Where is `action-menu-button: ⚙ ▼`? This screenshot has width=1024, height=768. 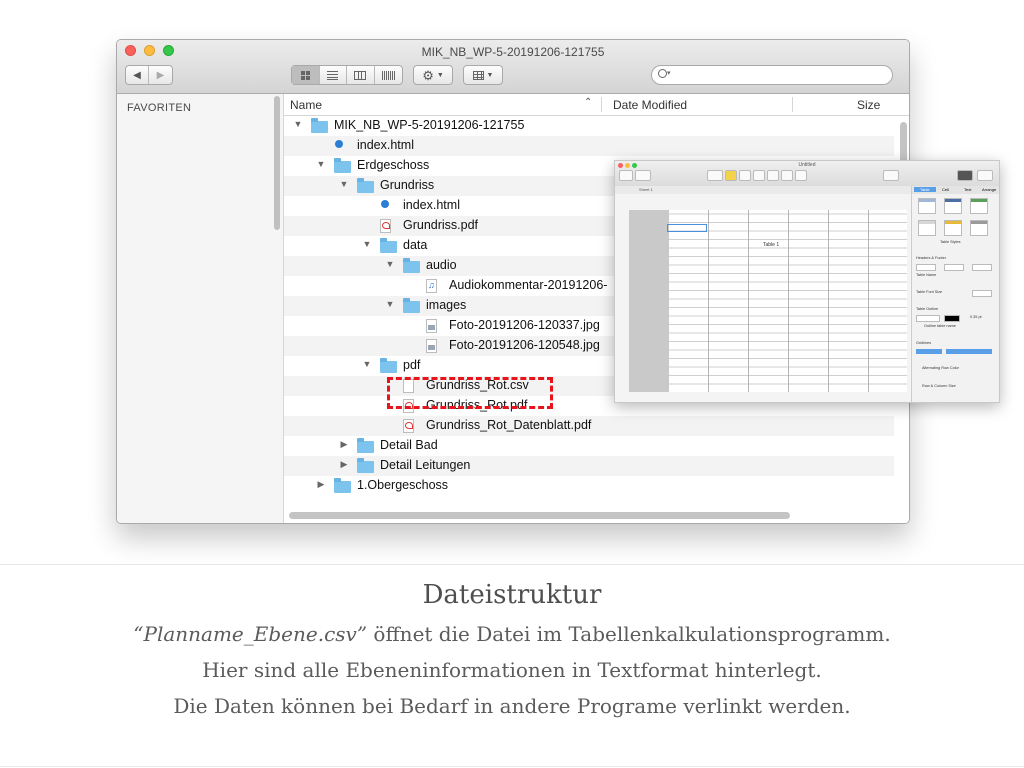 action-menu-button: ⚙ ▼ is located at coordinates (433, 75).